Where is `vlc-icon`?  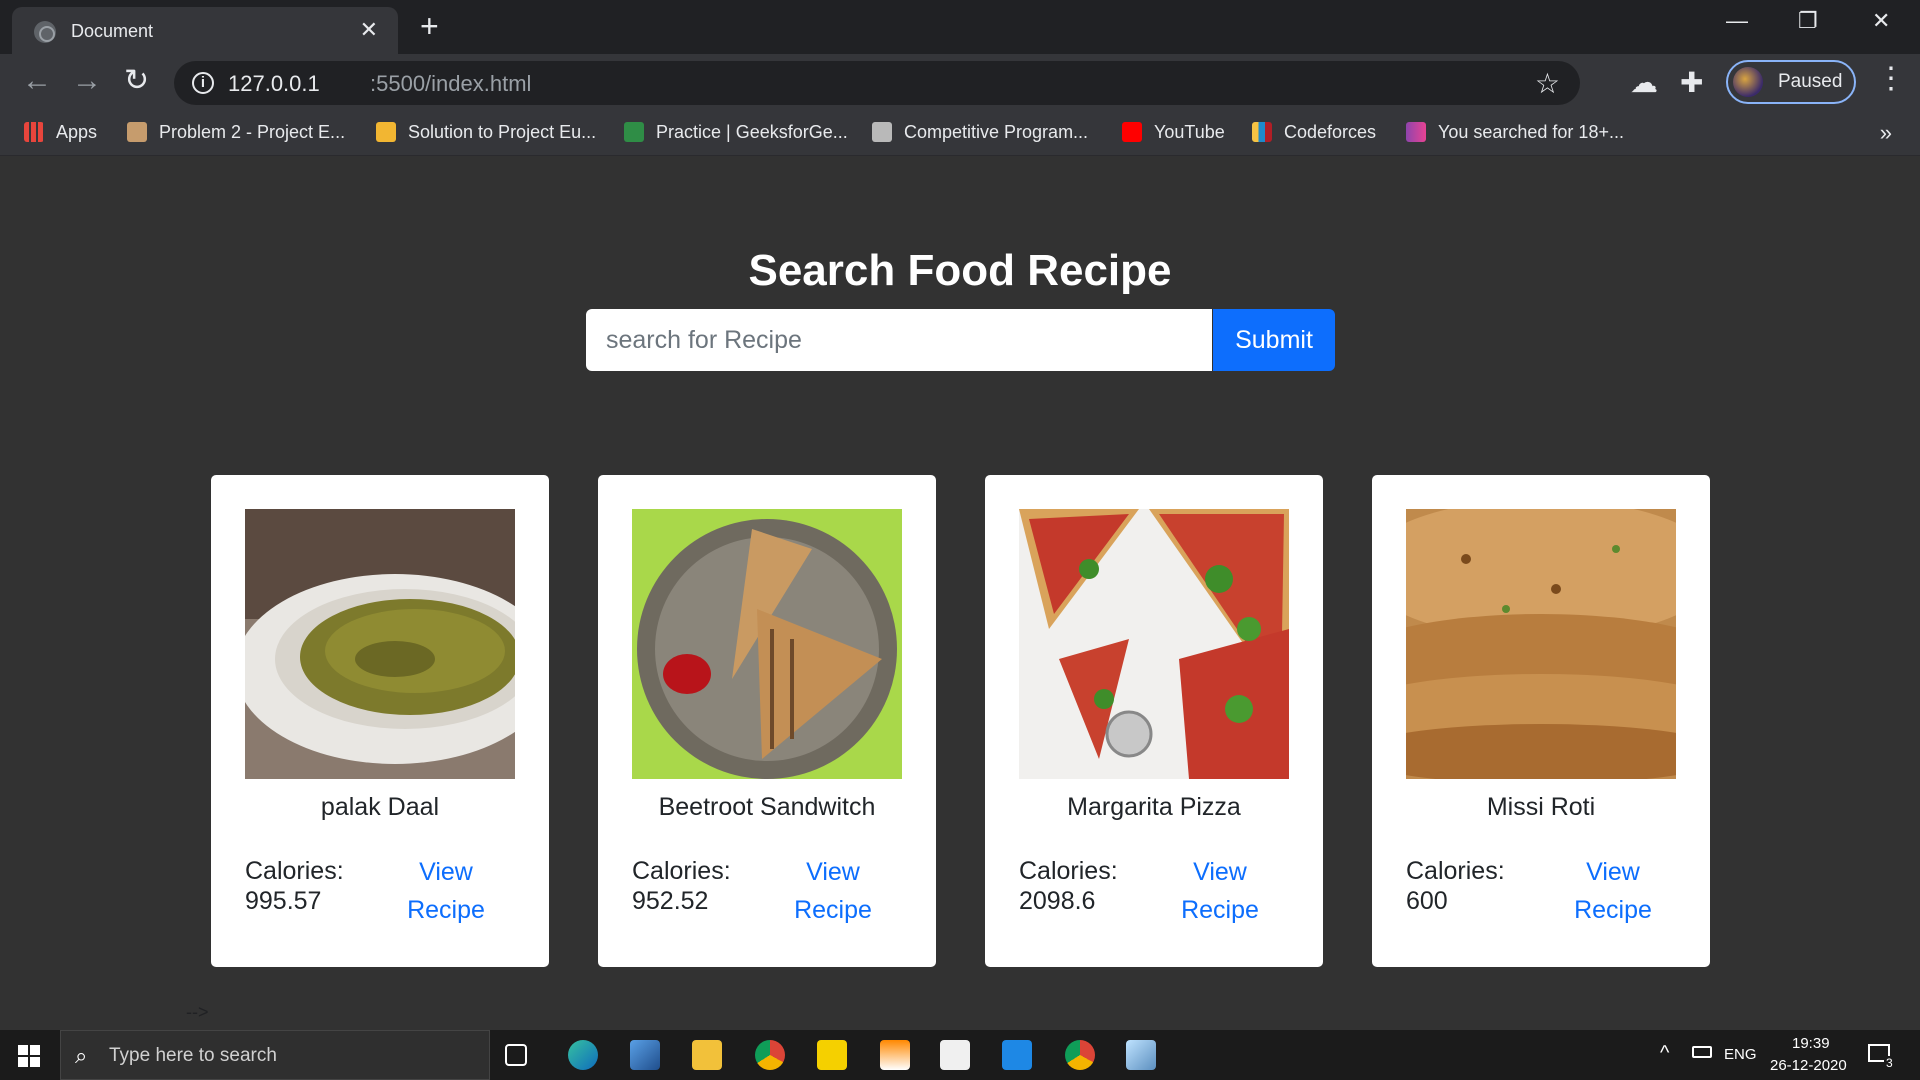 vlc-icon is located at coordinates (895, 1055).